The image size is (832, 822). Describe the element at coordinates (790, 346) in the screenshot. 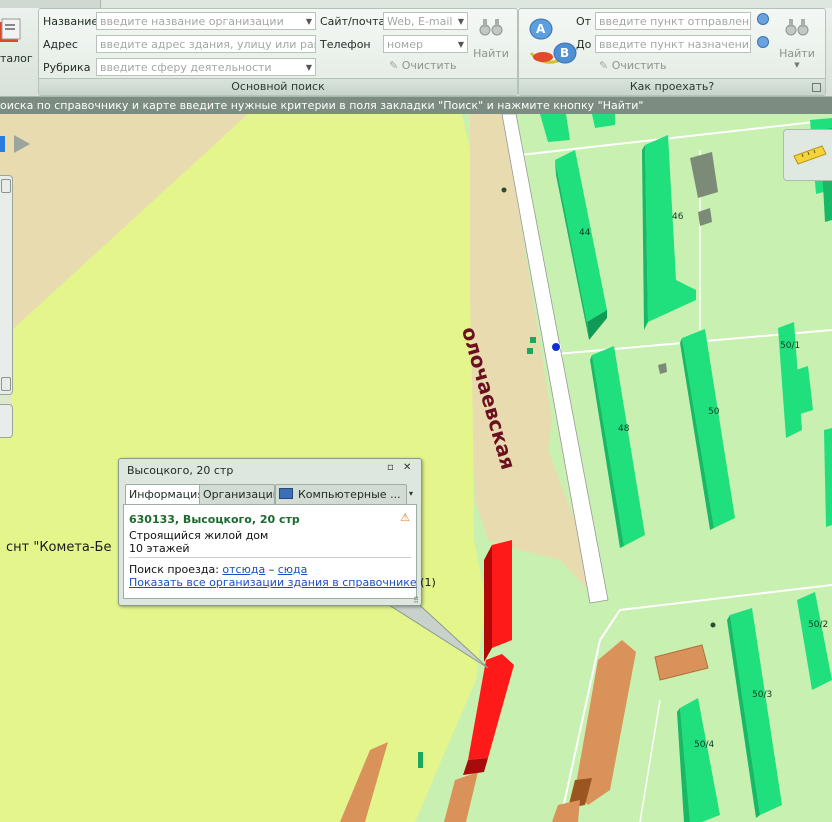

I see `building-number-50-1: 50/1` at that location.